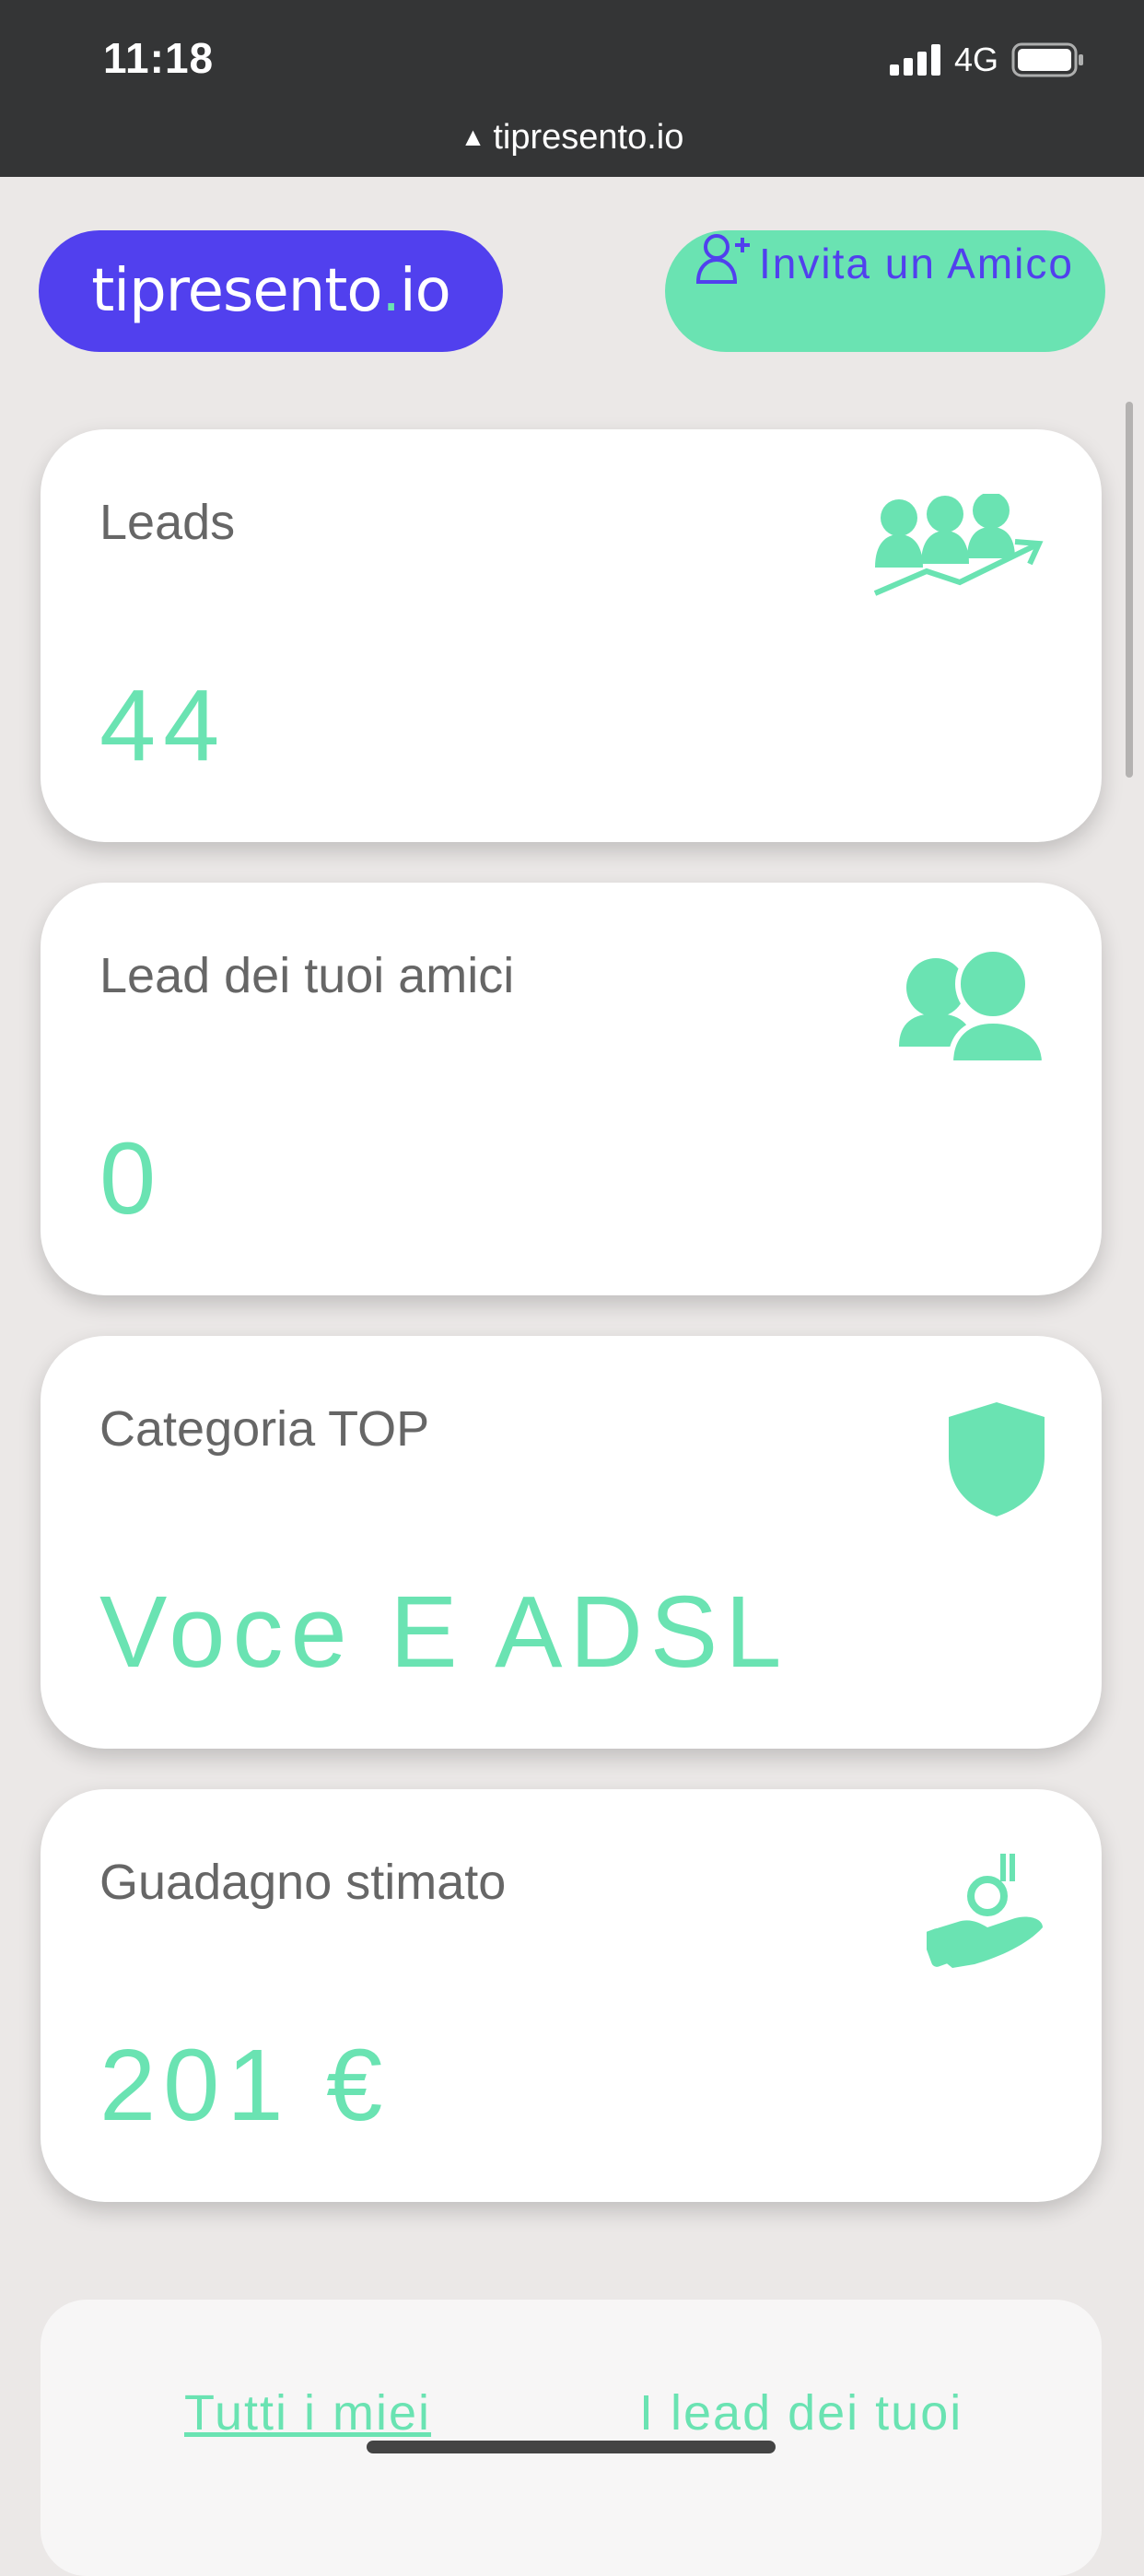 Image resolution: width=1144 pixels, height=2576 pixels. Describe the element at coordinates (571, 2447) in the screenshot. I see `home-indicator` at that location.